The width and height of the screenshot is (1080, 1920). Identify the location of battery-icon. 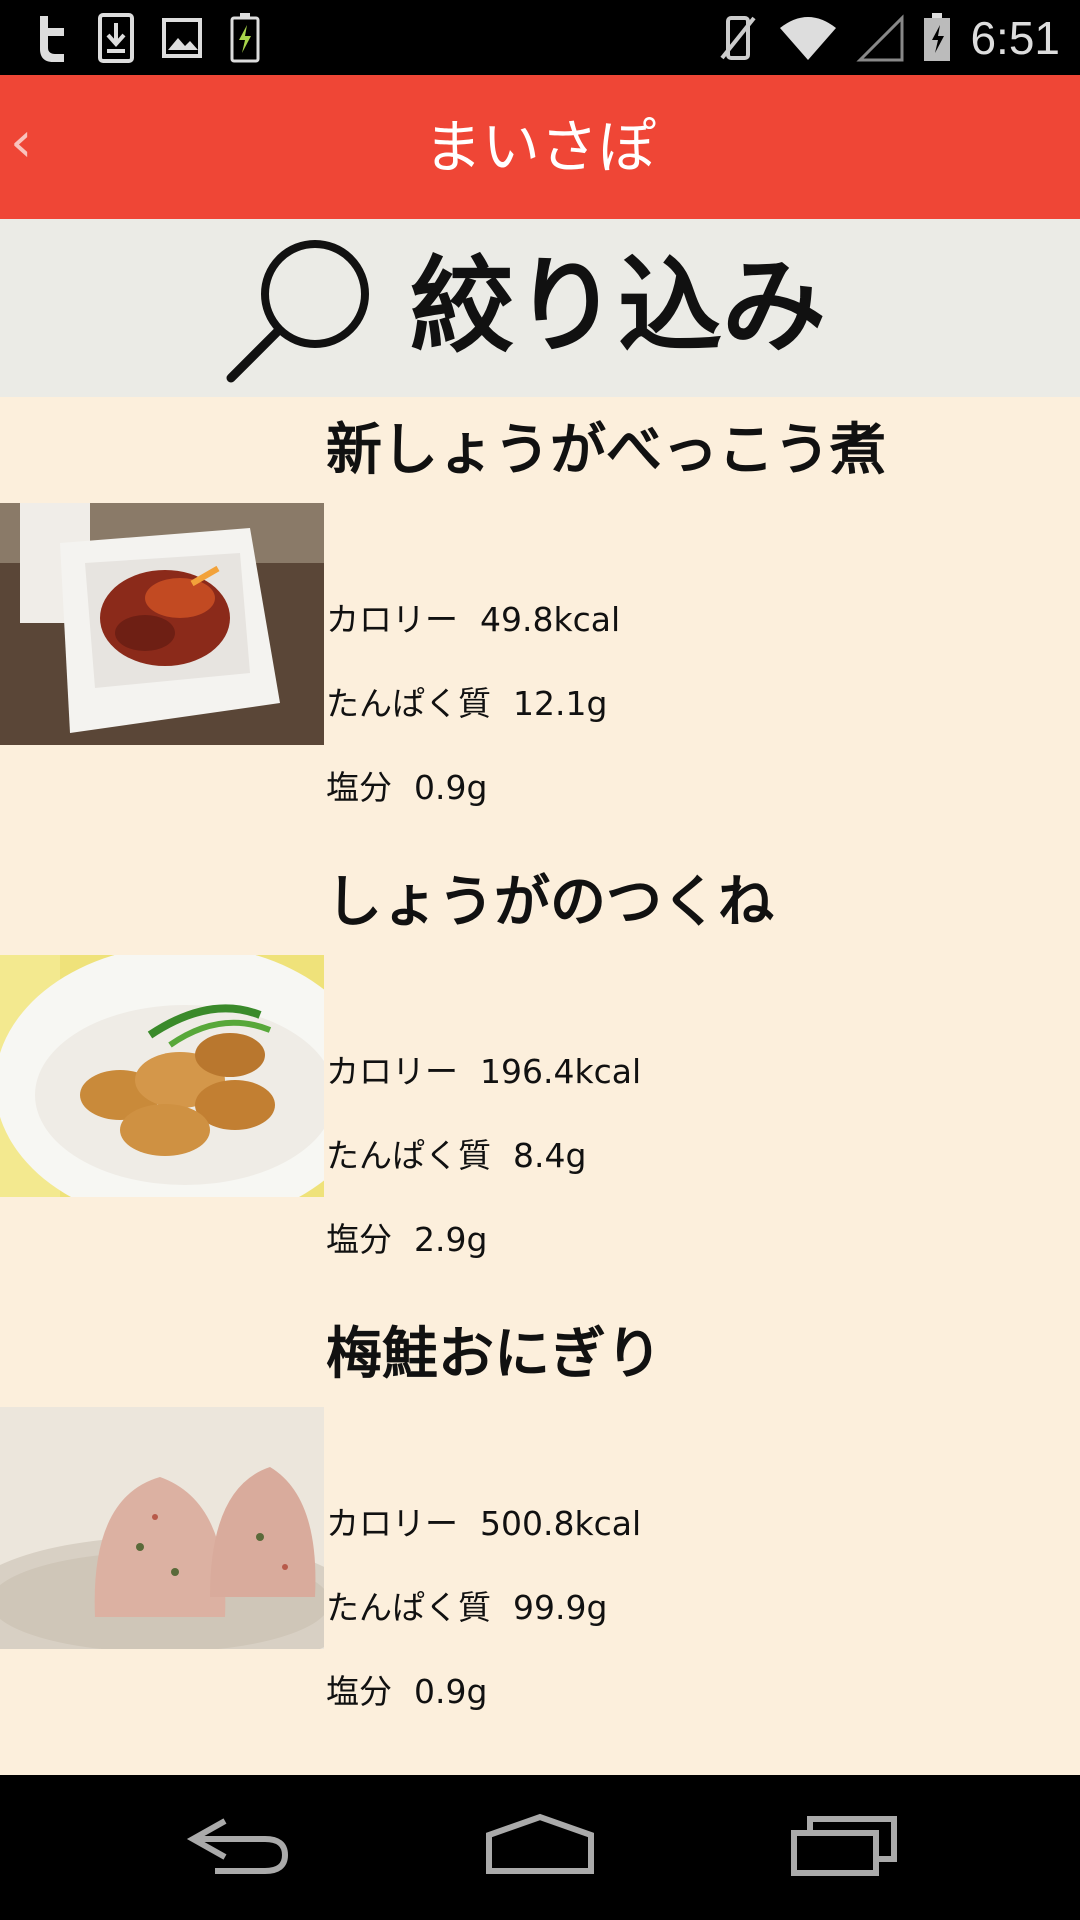
(937, 37).